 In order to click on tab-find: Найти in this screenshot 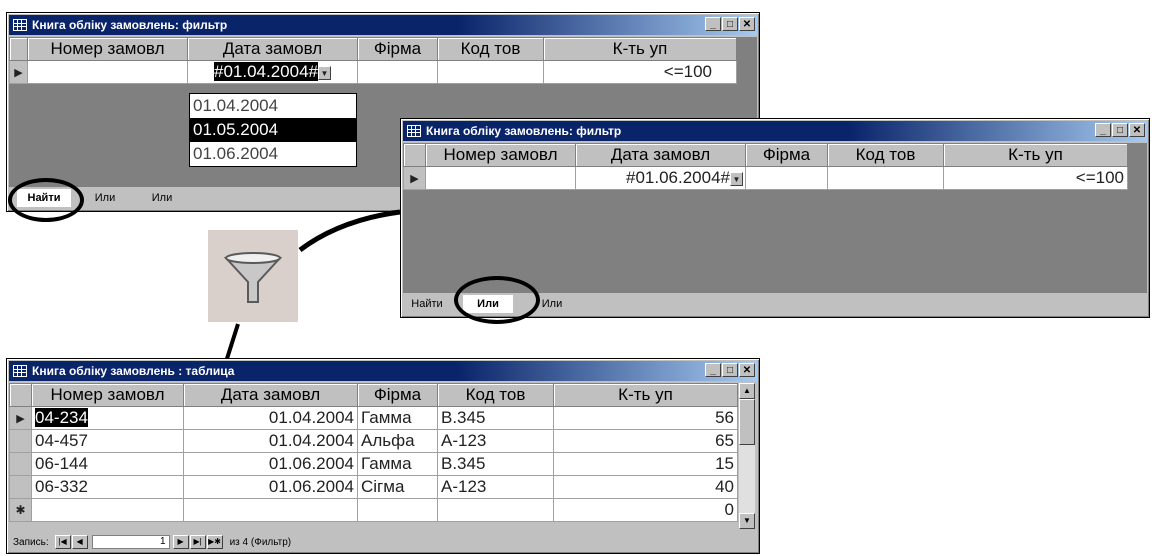, I will do `click(427, 304)`.